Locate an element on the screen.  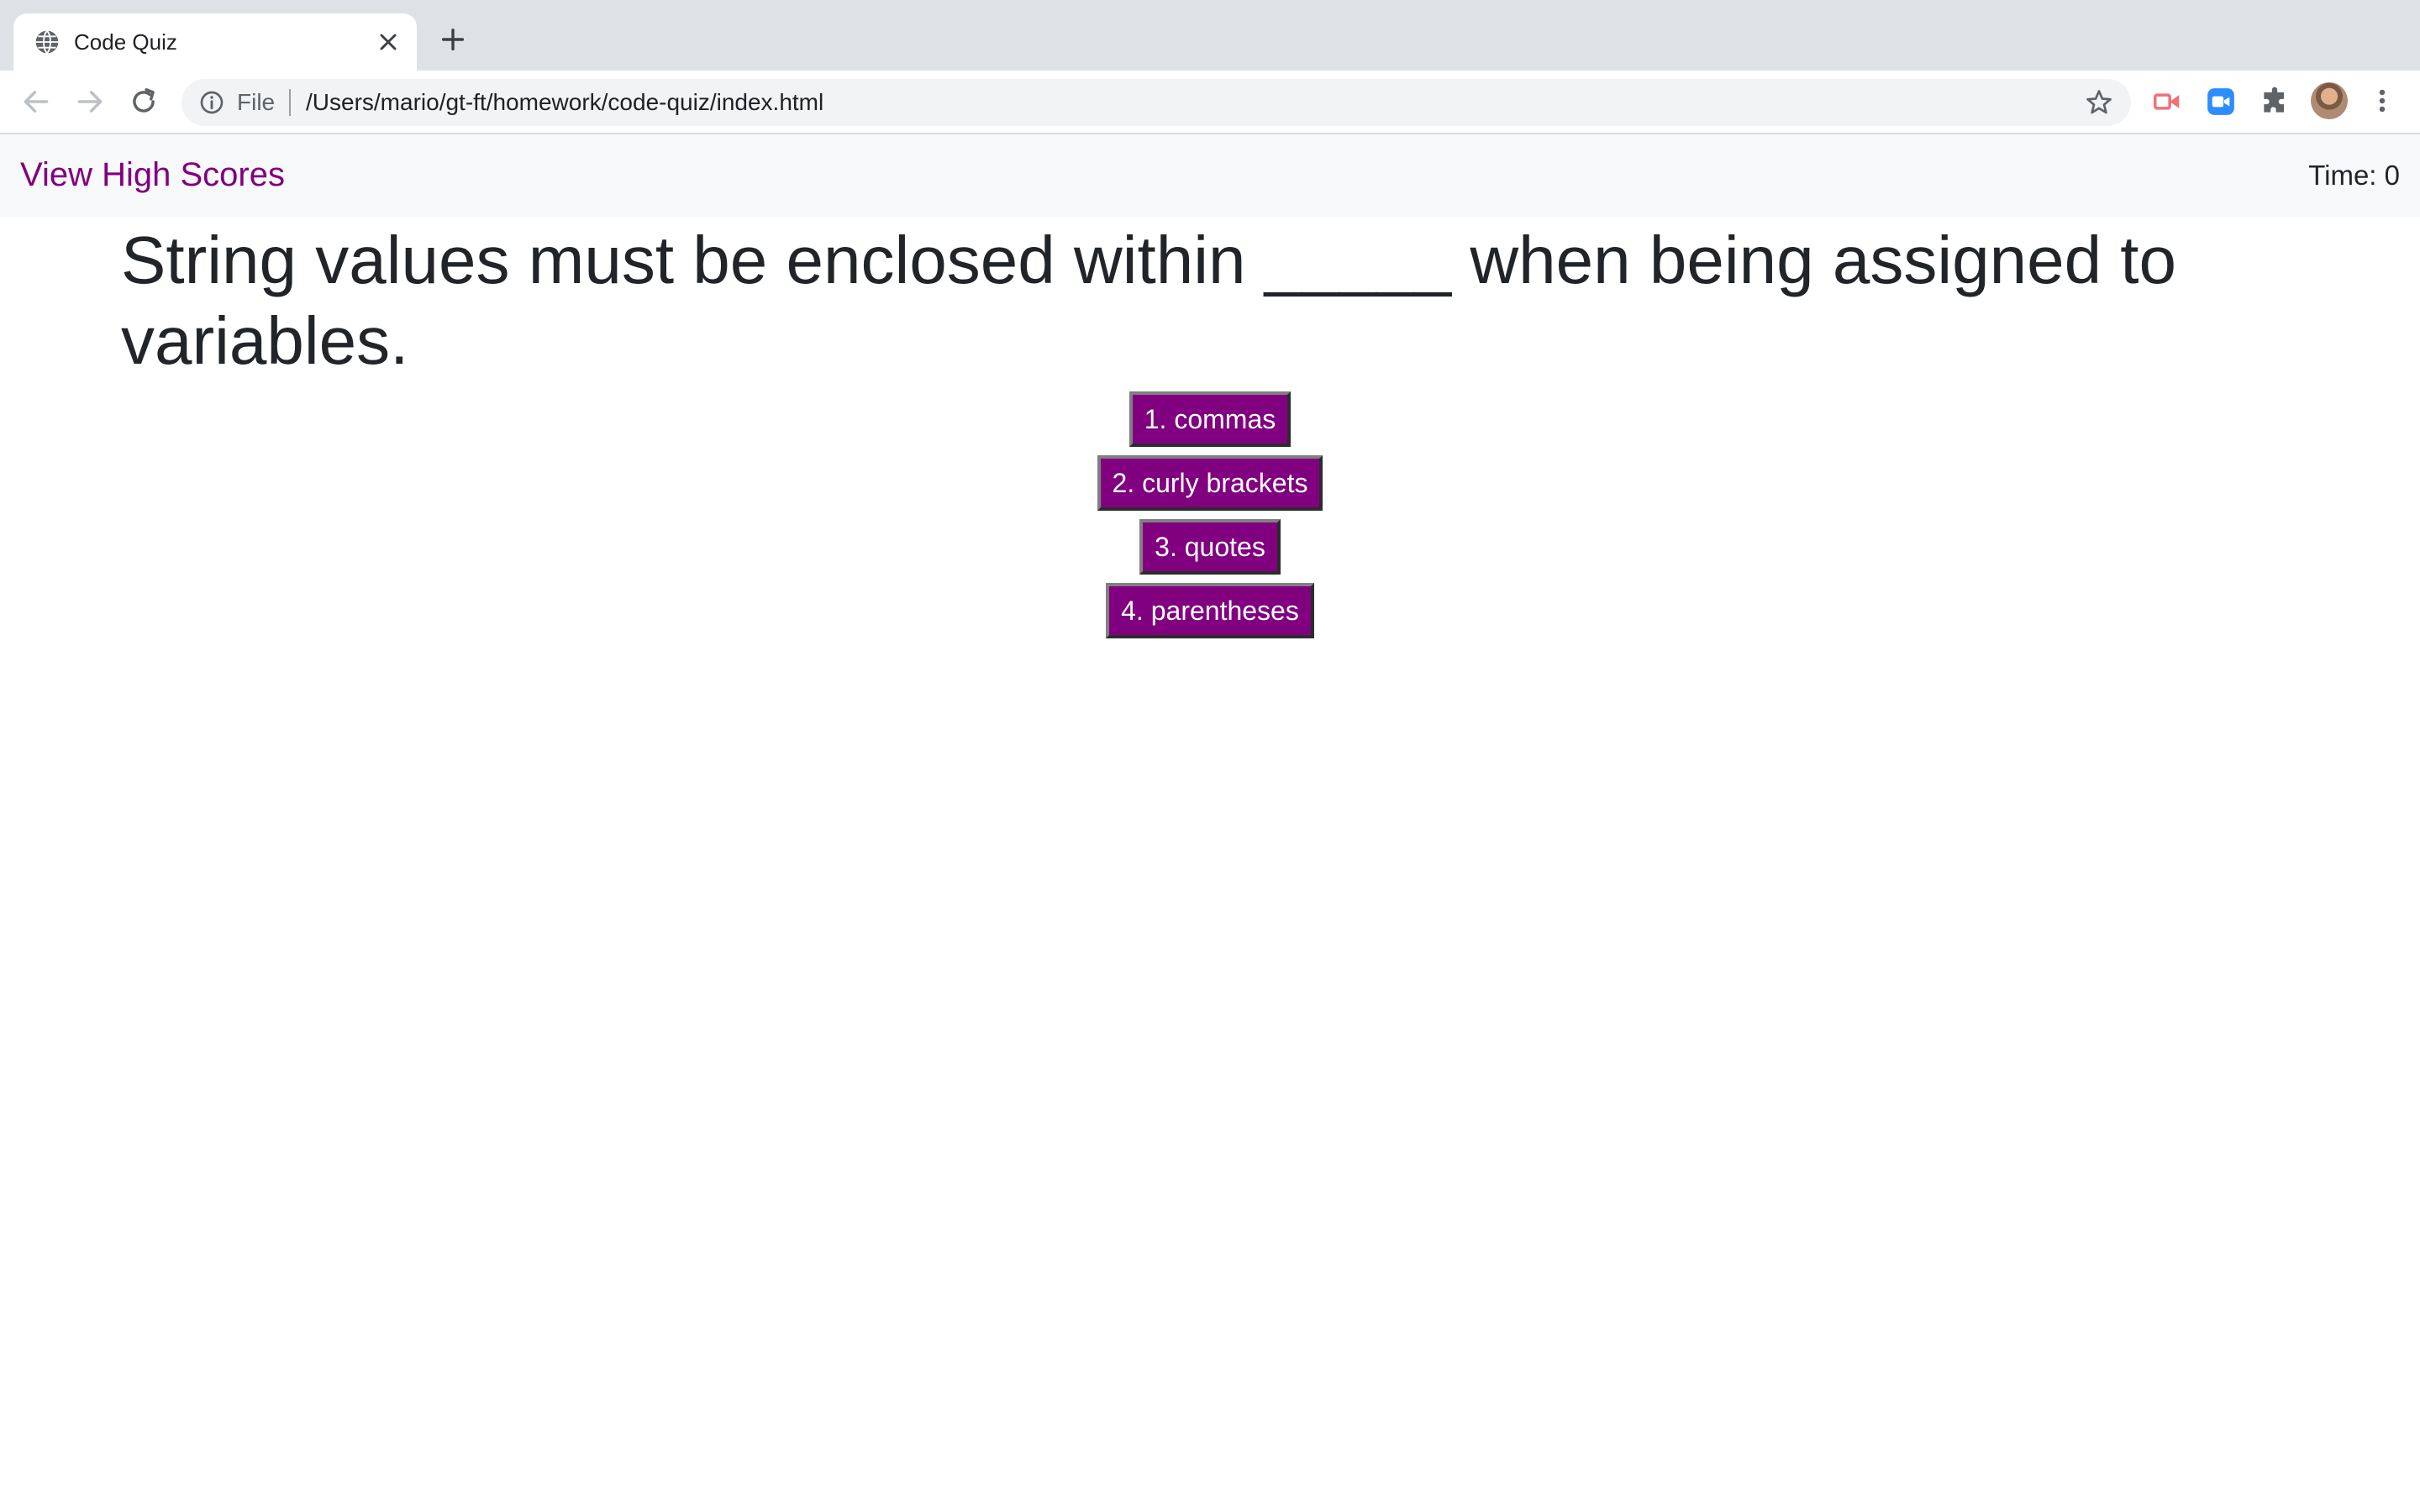
reload-icon is located at coordinates (144, 102).